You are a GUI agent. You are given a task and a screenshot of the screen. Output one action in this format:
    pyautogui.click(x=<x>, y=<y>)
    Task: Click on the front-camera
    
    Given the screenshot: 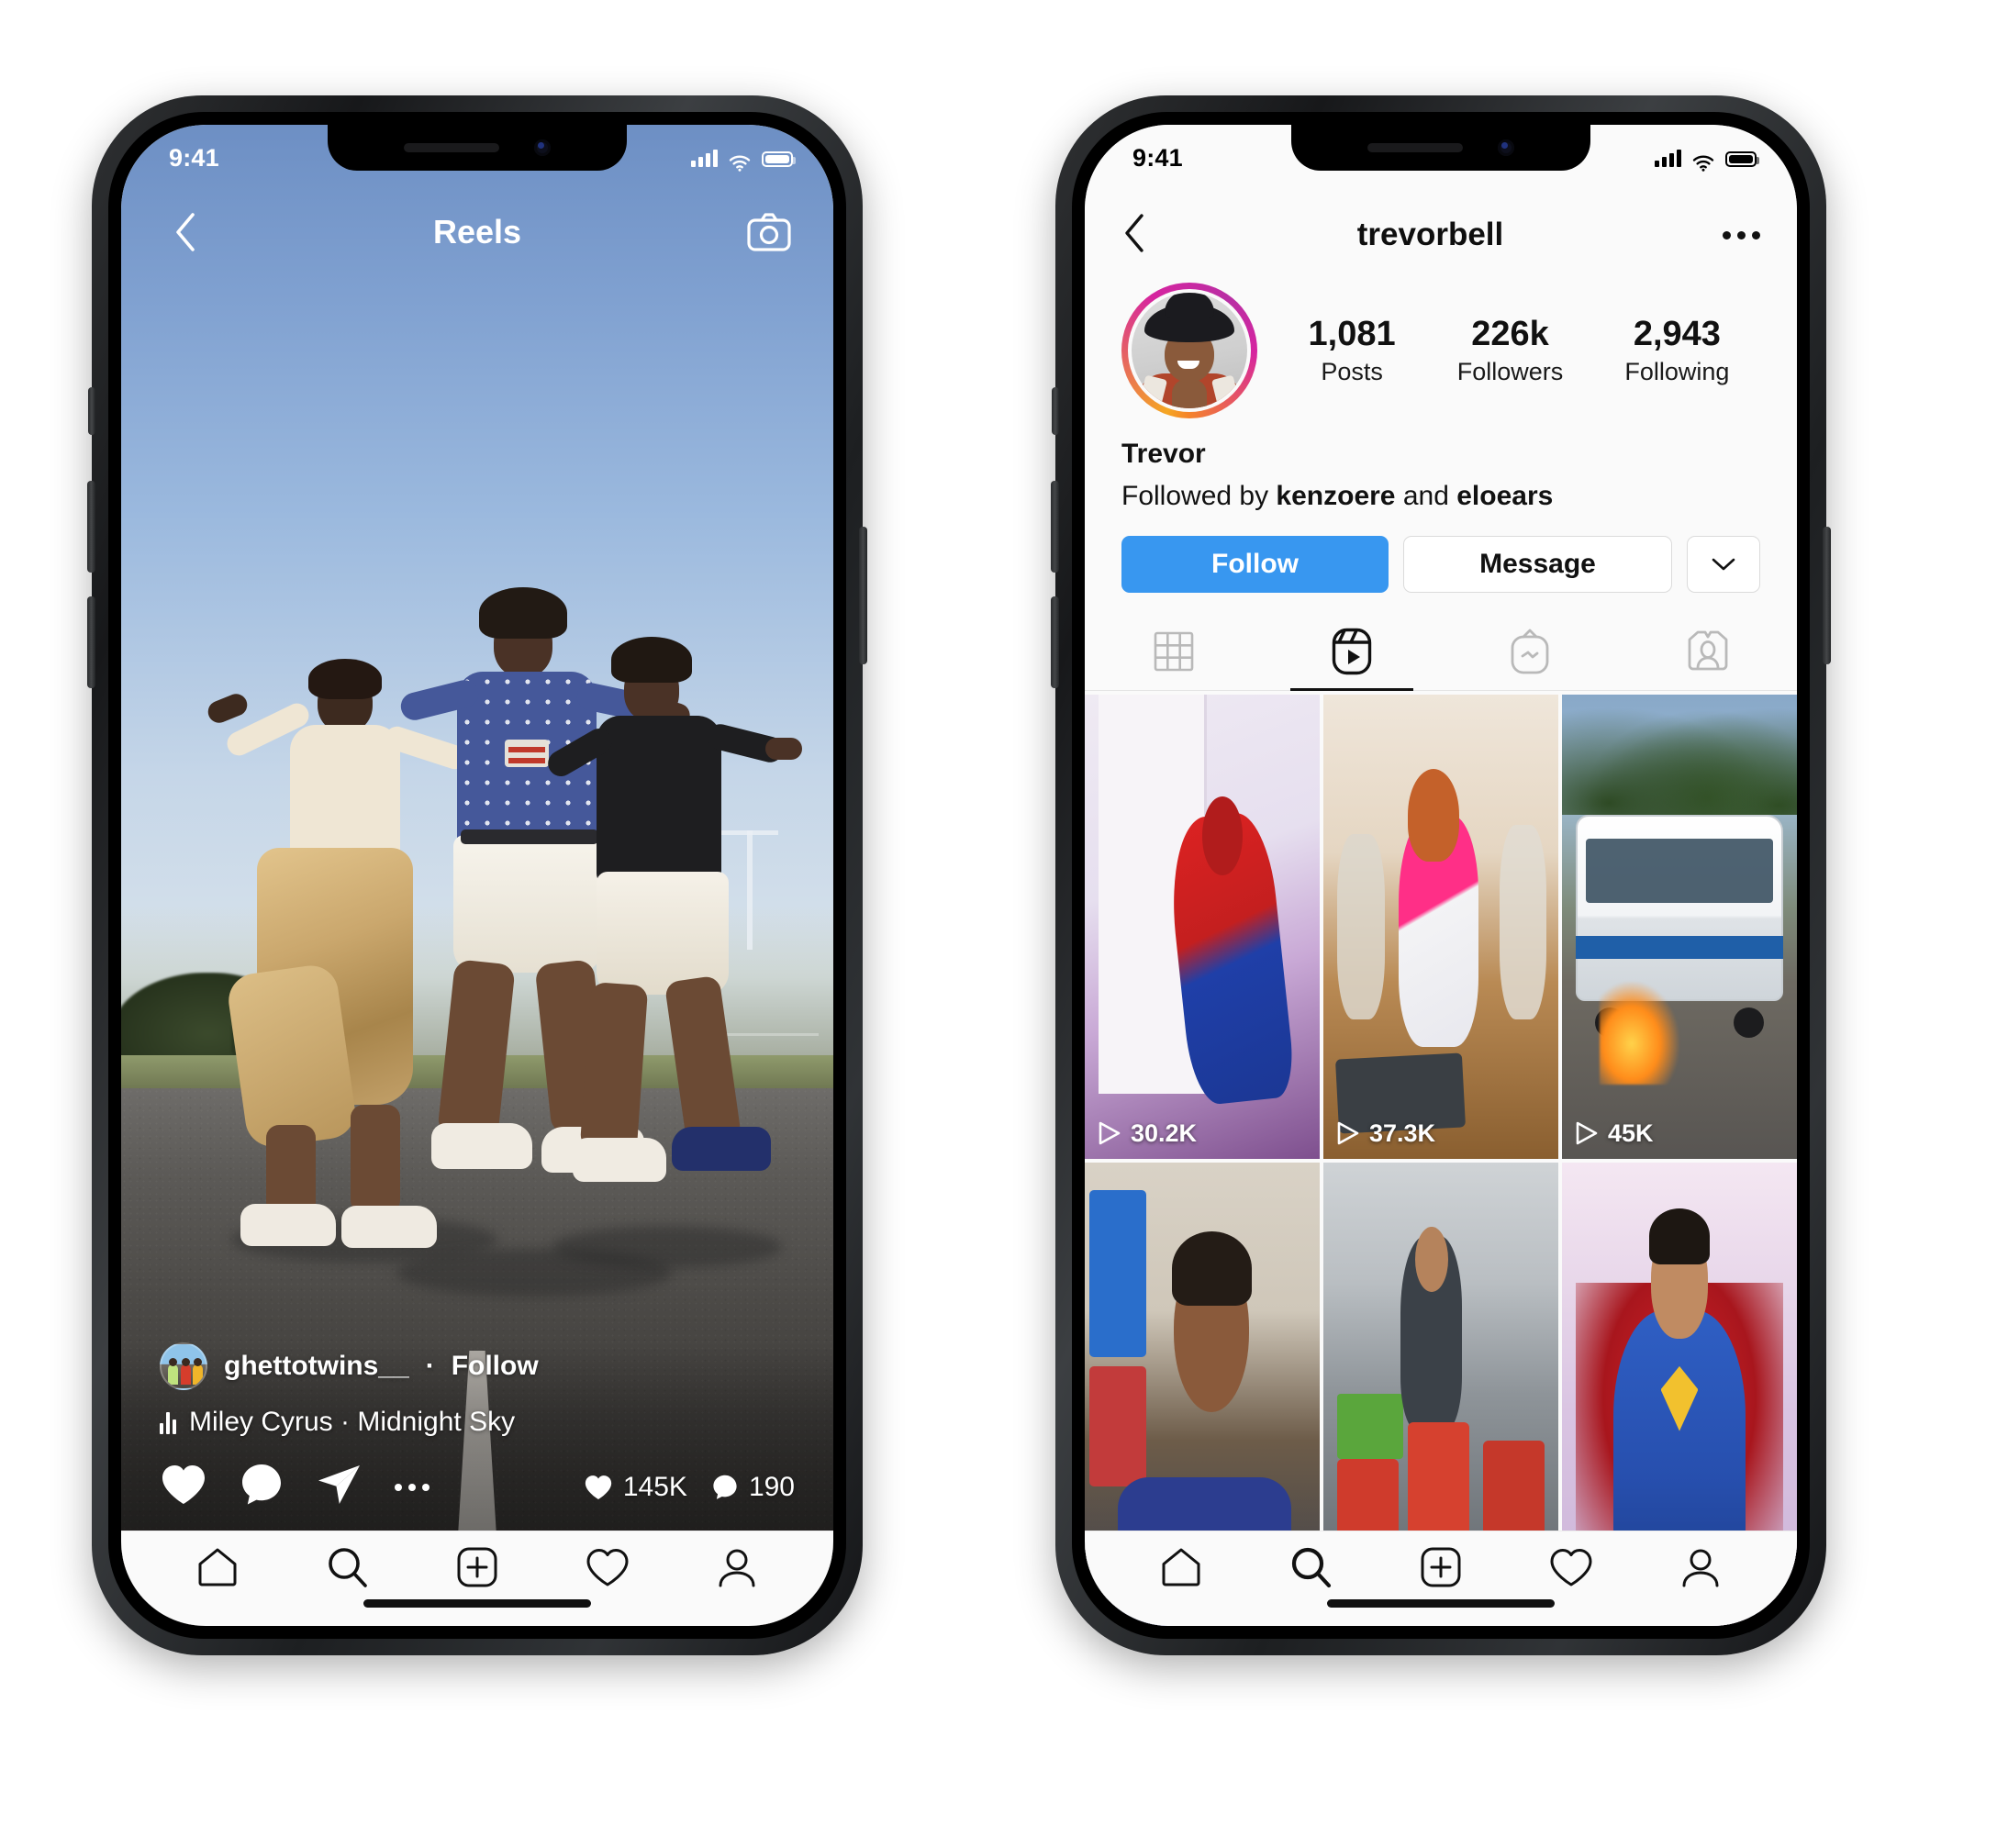 What is the action you would take?
    pyautogui.click(x=542, y=147)
    